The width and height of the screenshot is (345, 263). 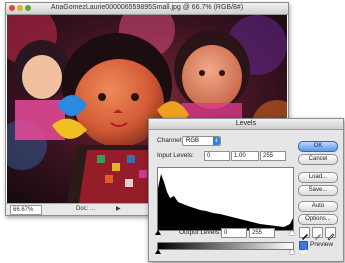 What do you see at coordinates (216, 141) in the screenshot?
I see `chevron-updown-icon: ⇕` at bounding box center [216, 141].